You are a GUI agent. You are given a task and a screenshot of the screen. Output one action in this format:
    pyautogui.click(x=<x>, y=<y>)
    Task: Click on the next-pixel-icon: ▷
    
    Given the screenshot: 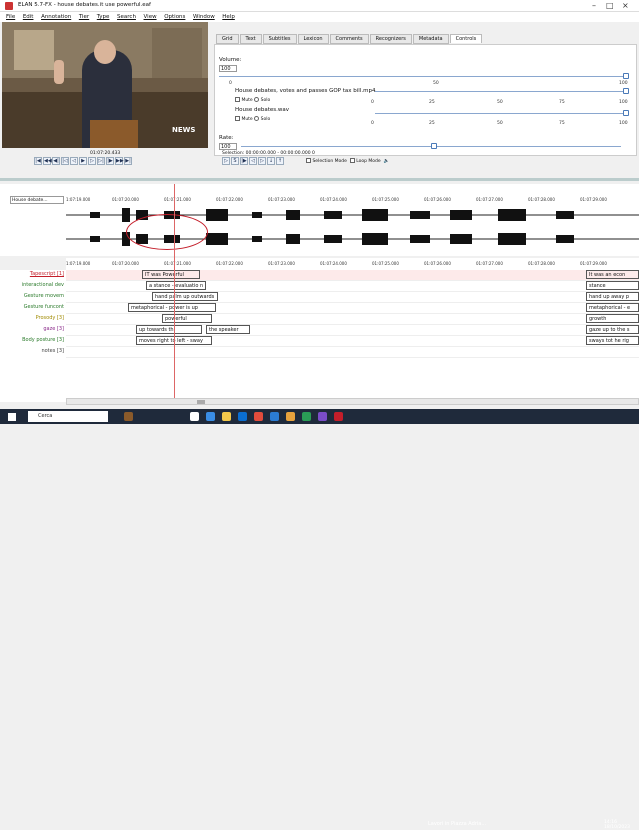 What is the action you would take?
    pyautogui.click(x=92, y=161)
    